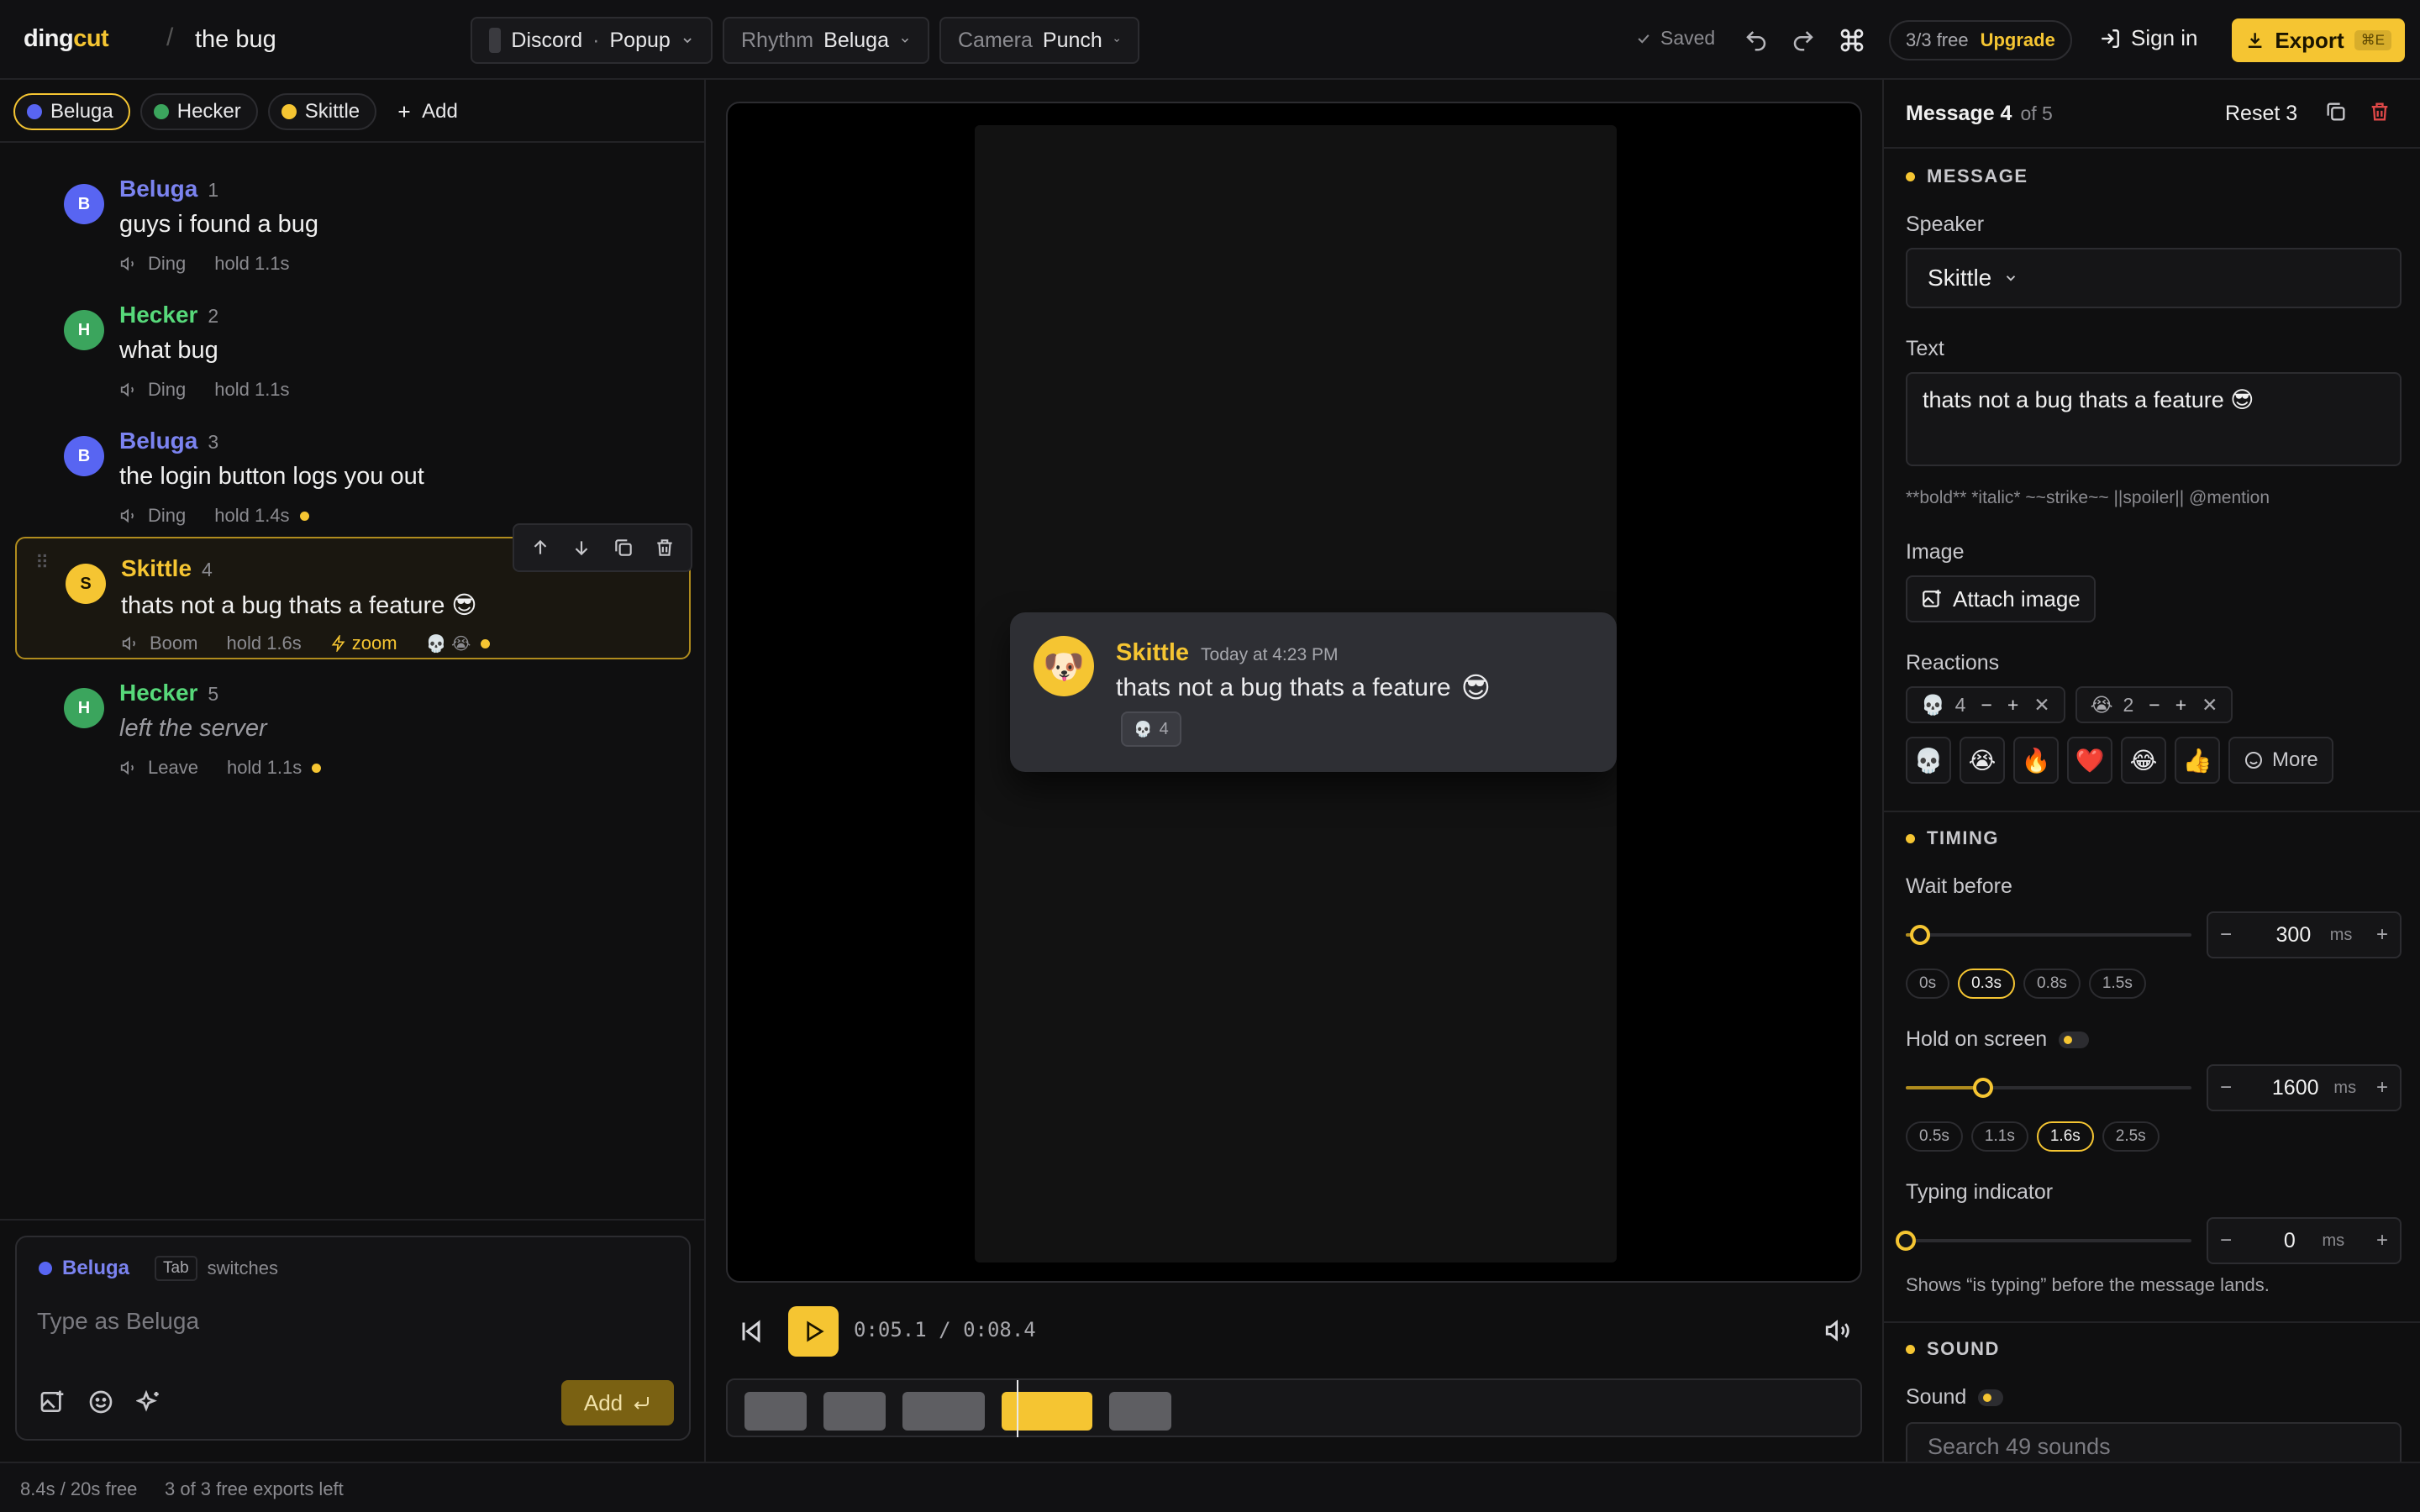 The height and width of the screenshot is (1512, 2420). What do you see at coordinates (1986, 984) in the screenshot?
I see `preset-button: 0.3s` at bounding box center [1986, 984].